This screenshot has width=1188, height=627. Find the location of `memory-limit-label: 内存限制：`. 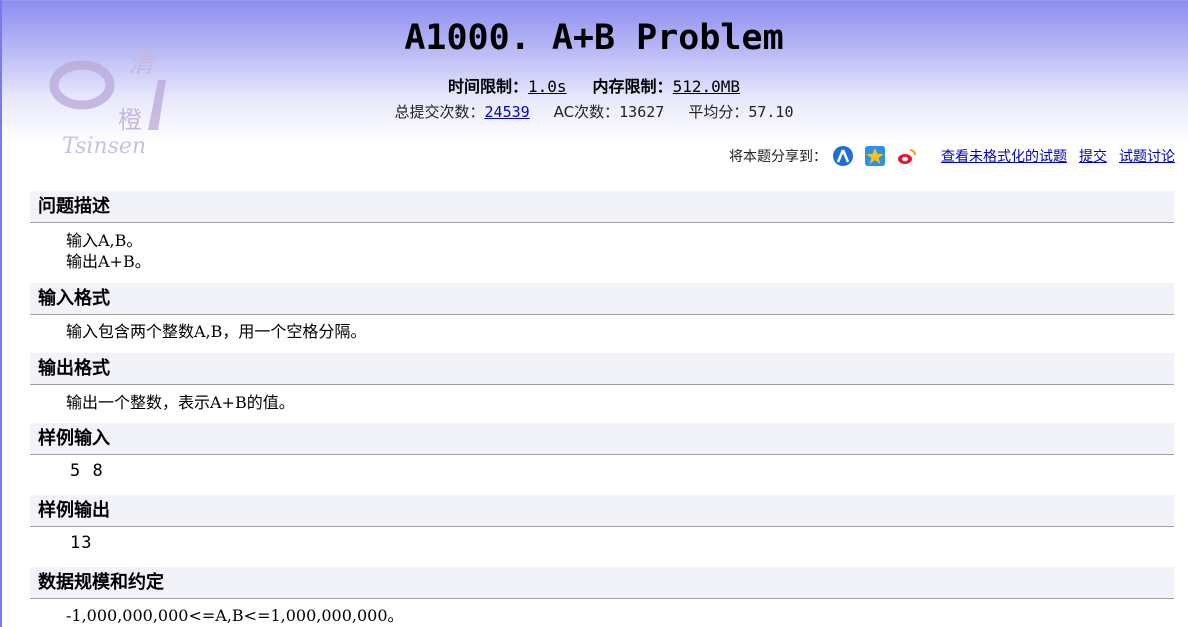

memory-limit-label: 内存限制： is located at coordinates (632, 86).